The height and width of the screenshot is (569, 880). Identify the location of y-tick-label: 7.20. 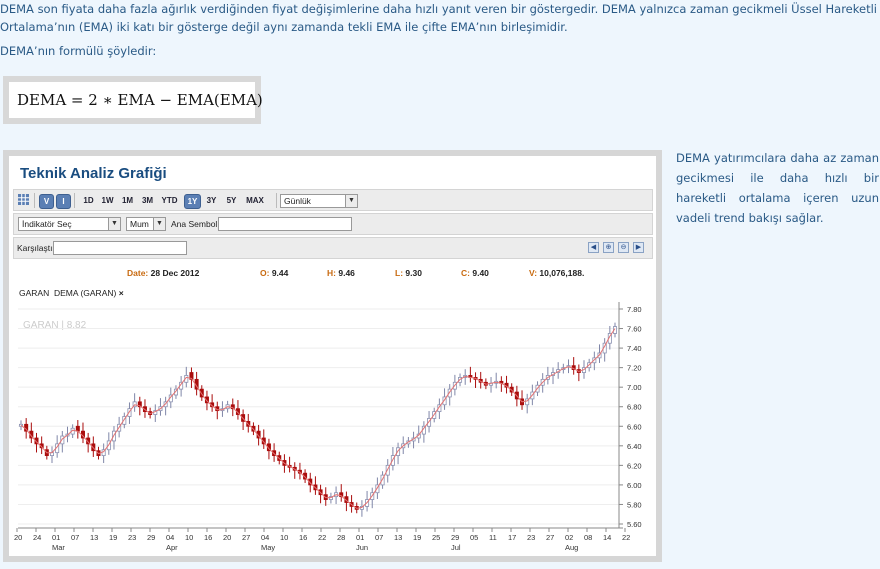
(634, 368).